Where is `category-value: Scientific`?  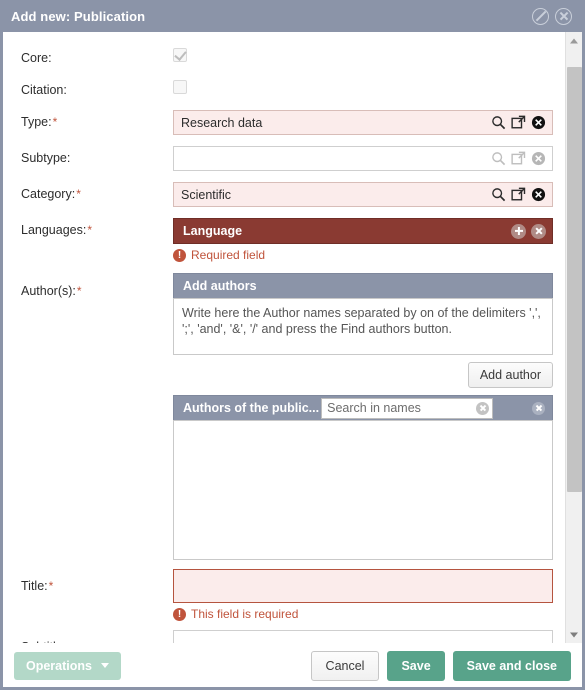 category-value: Scientific is located at coordinates (206, 194).